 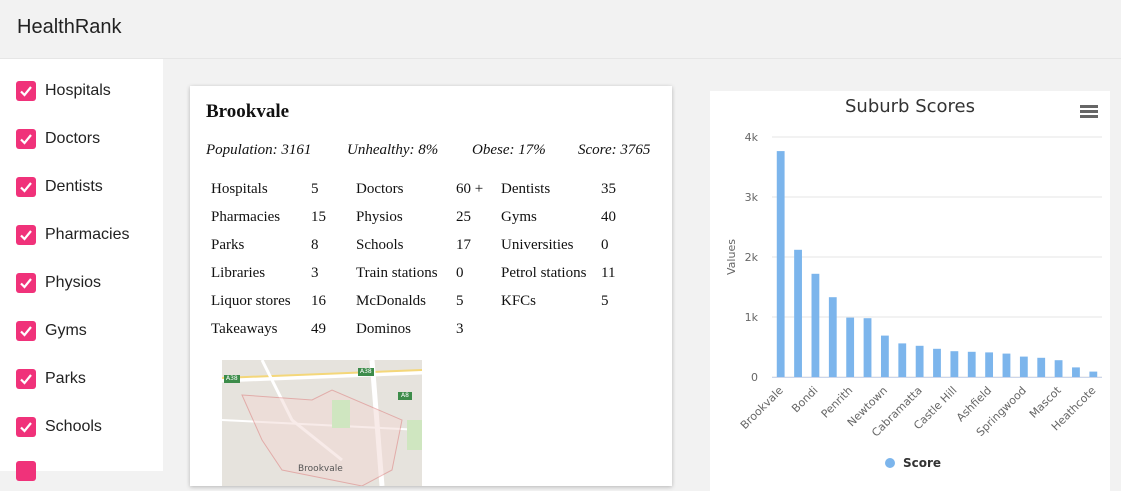 What do you see at coordinates (78, 90) in the screenshot?
I see `filter-label: Hospitals` at bounding box center [78, 90].